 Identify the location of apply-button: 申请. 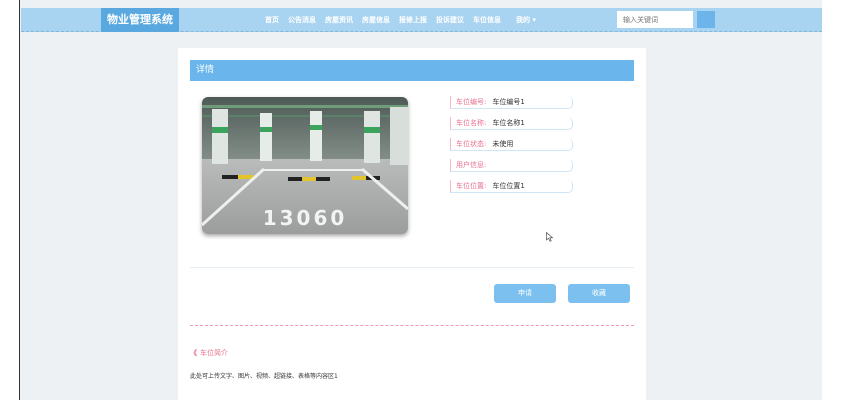
(525, 293).